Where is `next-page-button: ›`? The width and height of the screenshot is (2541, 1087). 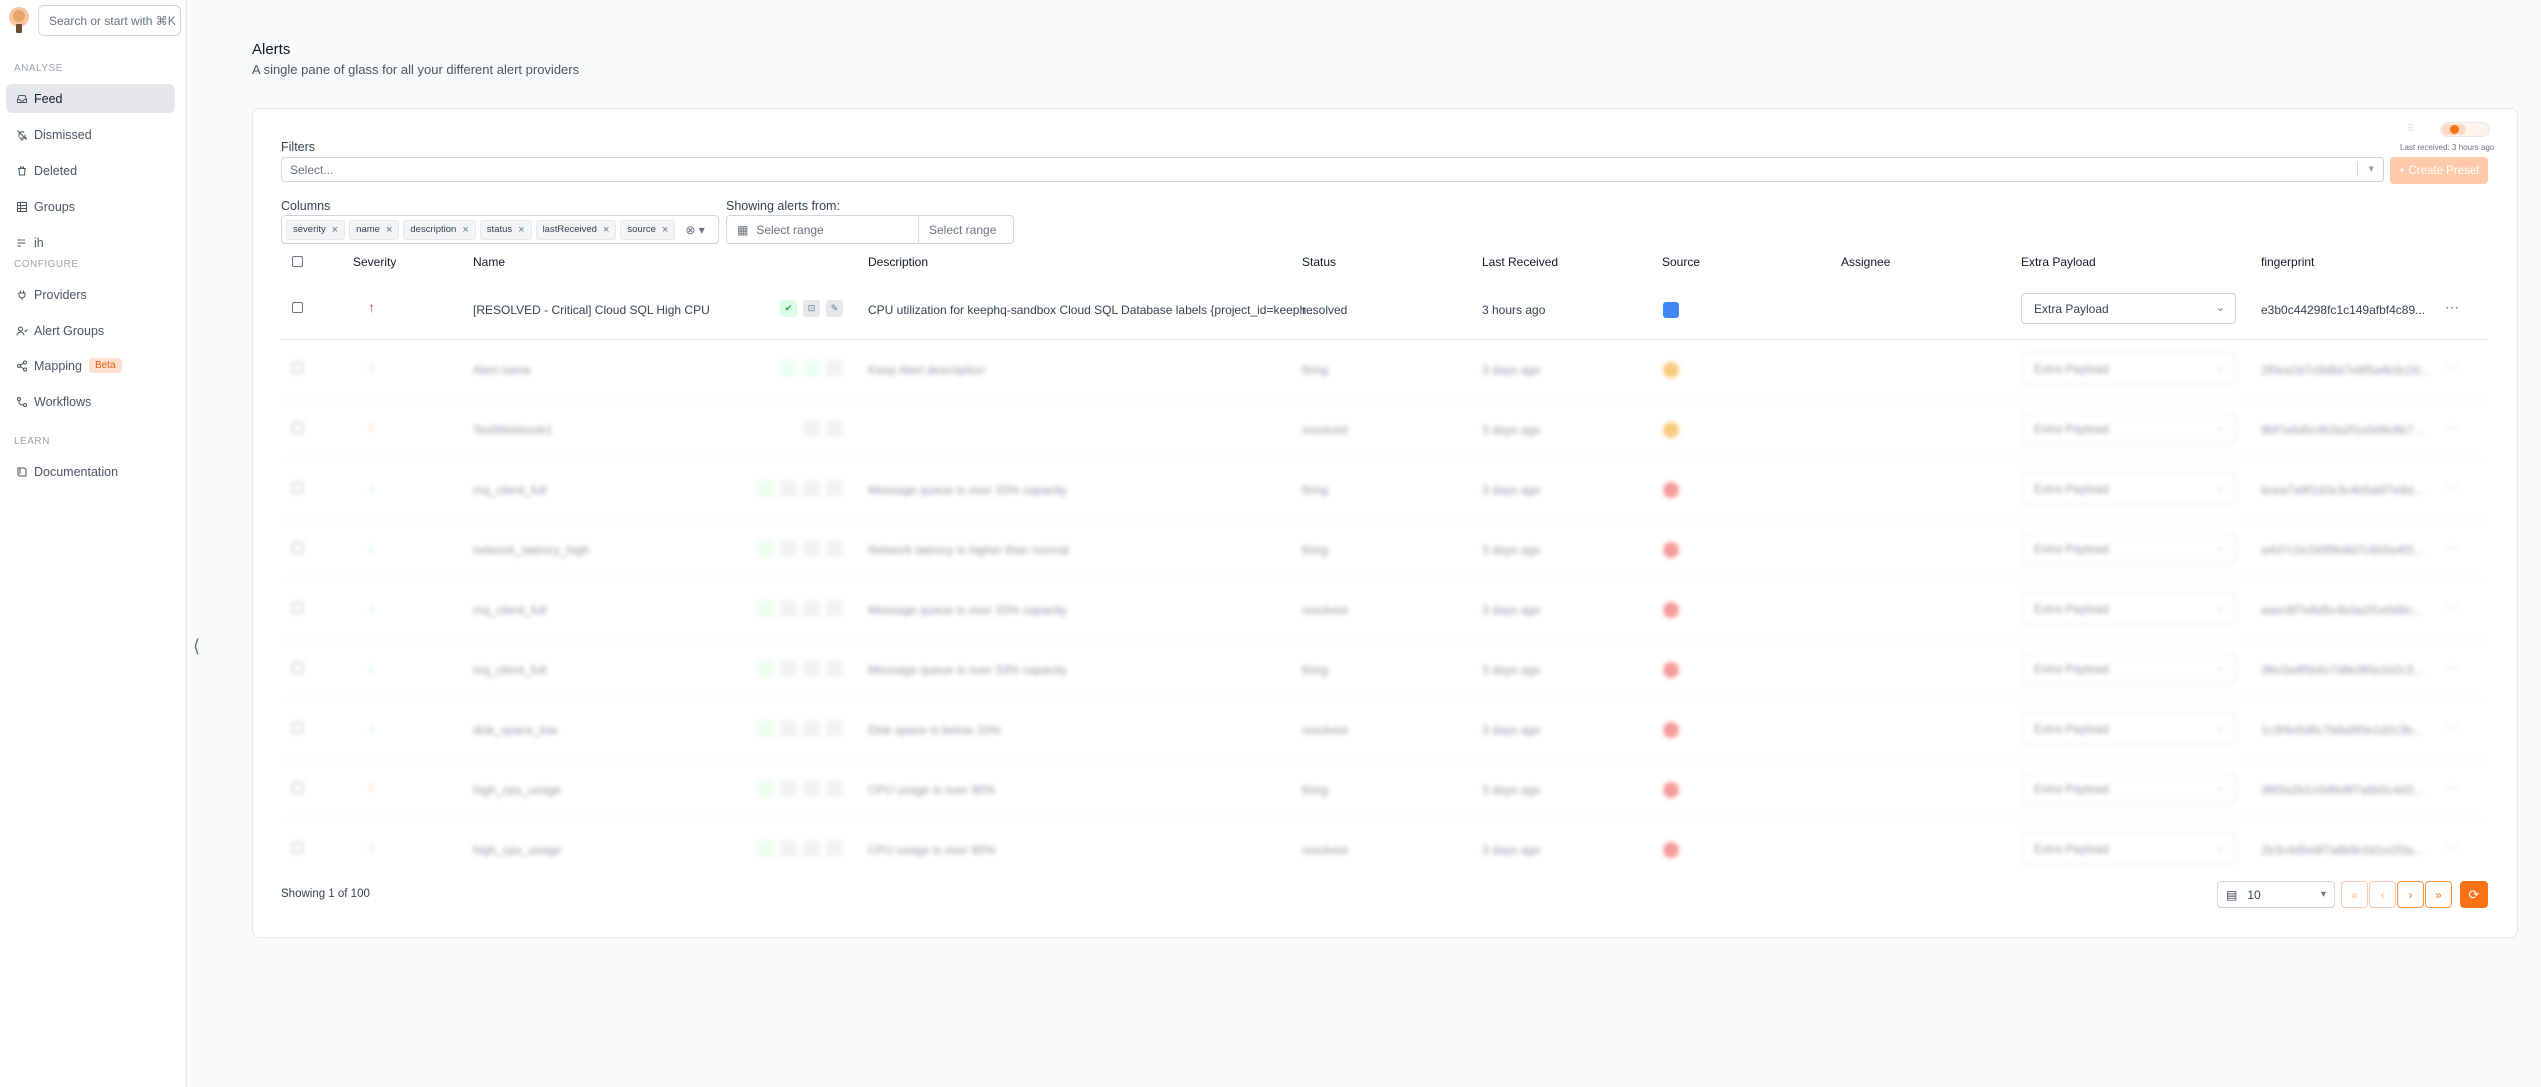
next-page-button: › is located at coordinates (2410, 894).